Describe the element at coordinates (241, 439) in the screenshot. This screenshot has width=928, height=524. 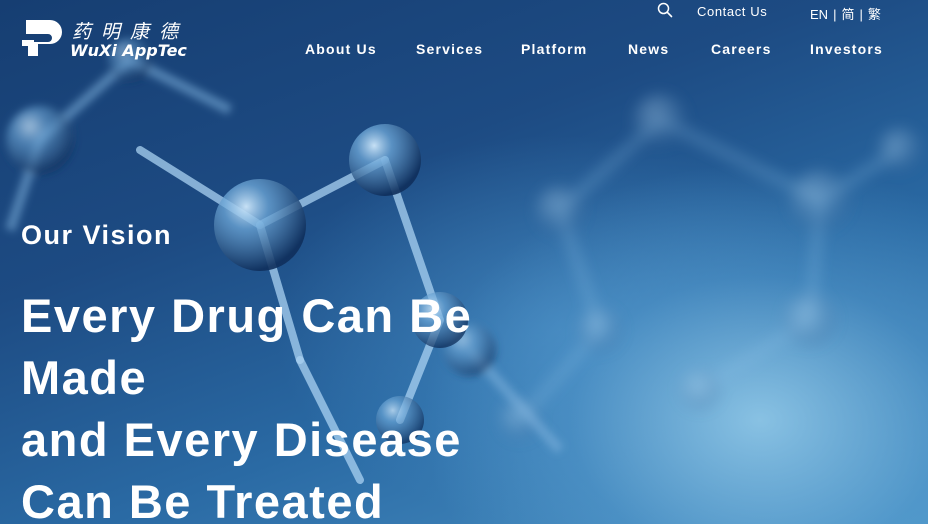
I see `headline-line: and Every Disease` at that location.